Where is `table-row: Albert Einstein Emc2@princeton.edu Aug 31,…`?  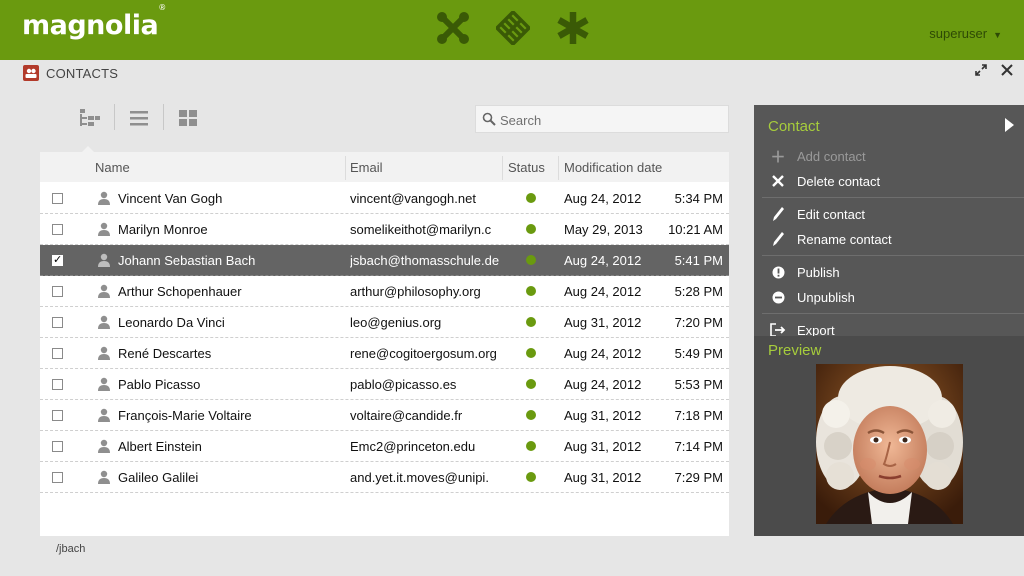 table-row: Albert Einstein Emc2@princeton.edu Aug 31,… is located at coordinates (384, 446).